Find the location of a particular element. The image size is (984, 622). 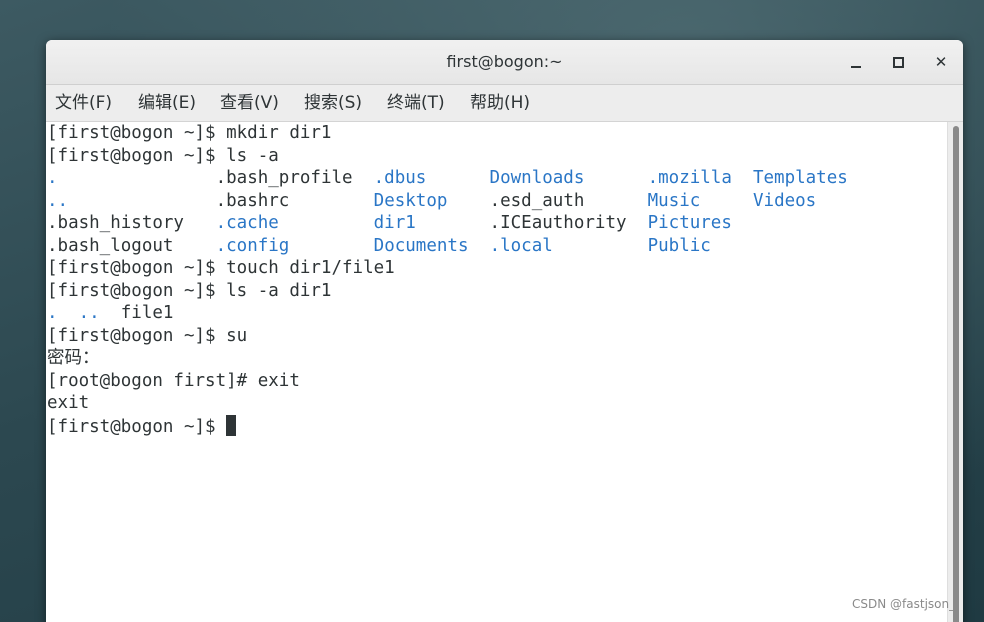

terminal-text: [first@bogon ~]$ su is located at coordinates (147, 335).